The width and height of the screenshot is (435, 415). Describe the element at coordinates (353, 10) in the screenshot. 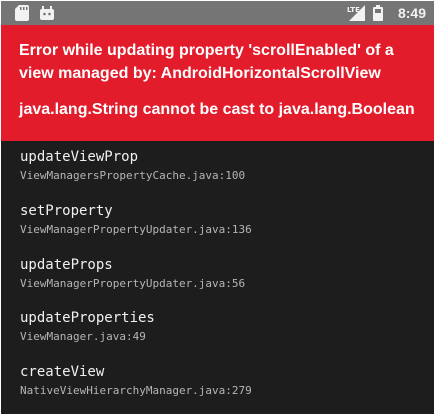

I see `svg-text: LTE` at that location.